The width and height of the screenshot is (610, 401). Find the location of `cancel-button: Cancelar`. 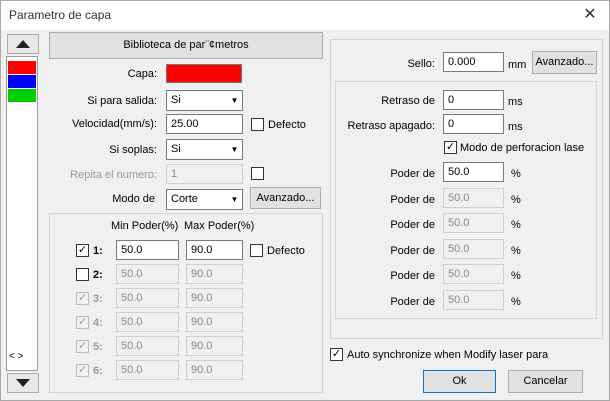

cancel-button: Cancelar is located at coordinates (545, 381).